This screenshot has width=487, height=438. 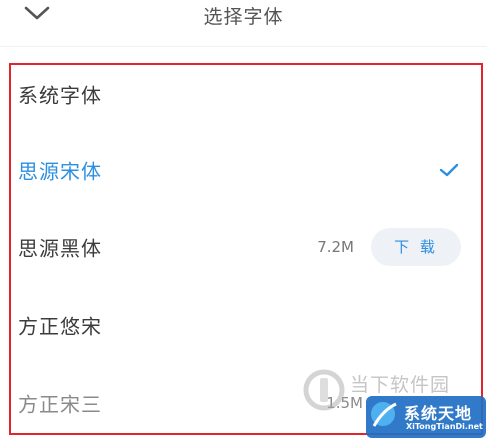 I want to click on font-item-label: 系统字体, so click(x=60, y=95).